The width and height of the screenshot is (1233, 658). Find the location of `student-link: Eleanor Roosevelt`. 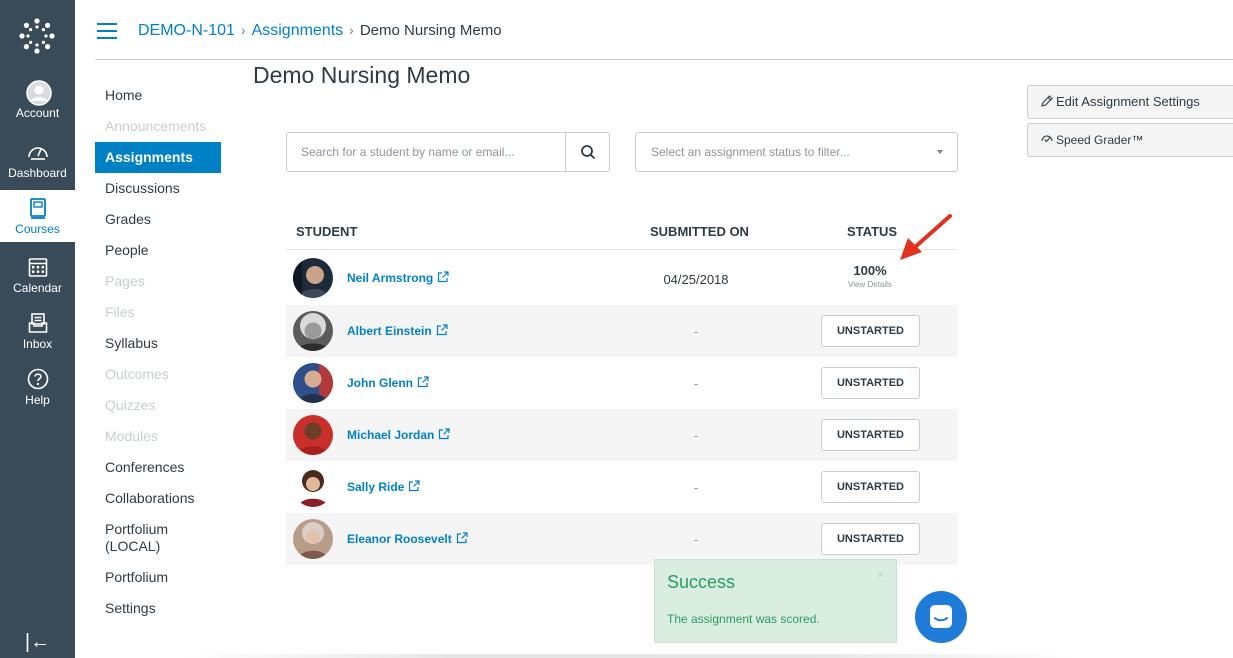

student-link: Eleanor Roosevelt is located at coordinates (407, 539).